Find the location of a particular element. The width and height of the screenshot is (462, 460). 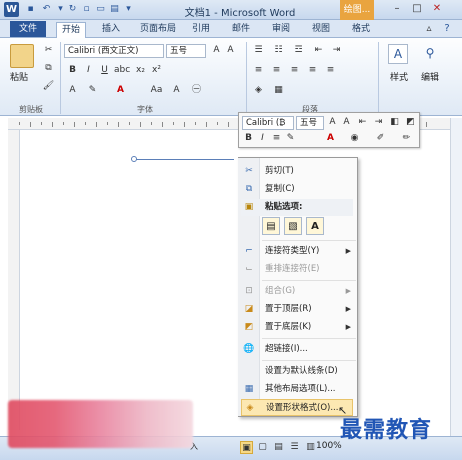

menu-item-connector-type: ⌐ 连接符类型(Y) ▶ is located at coordinates (297, 251).